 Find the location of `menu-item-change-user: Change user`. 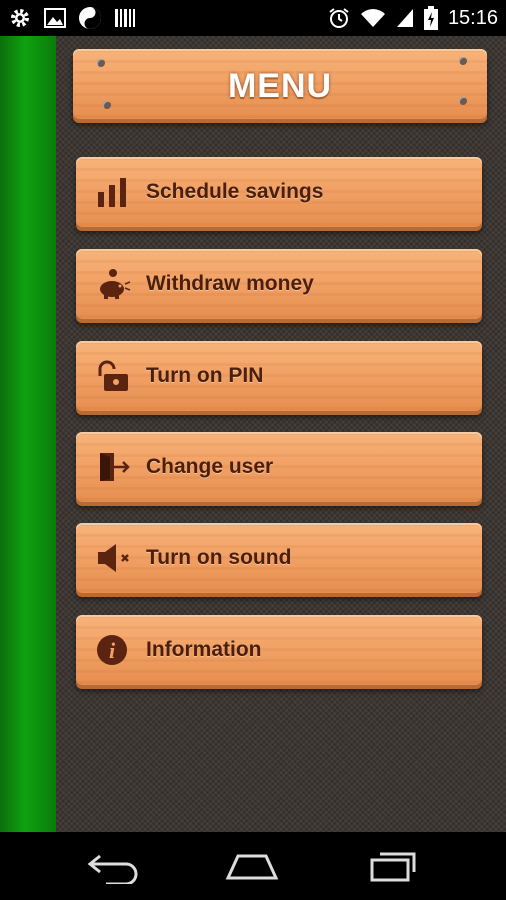

menu-item-change-user: Change user is located at coordinates (279, 467).